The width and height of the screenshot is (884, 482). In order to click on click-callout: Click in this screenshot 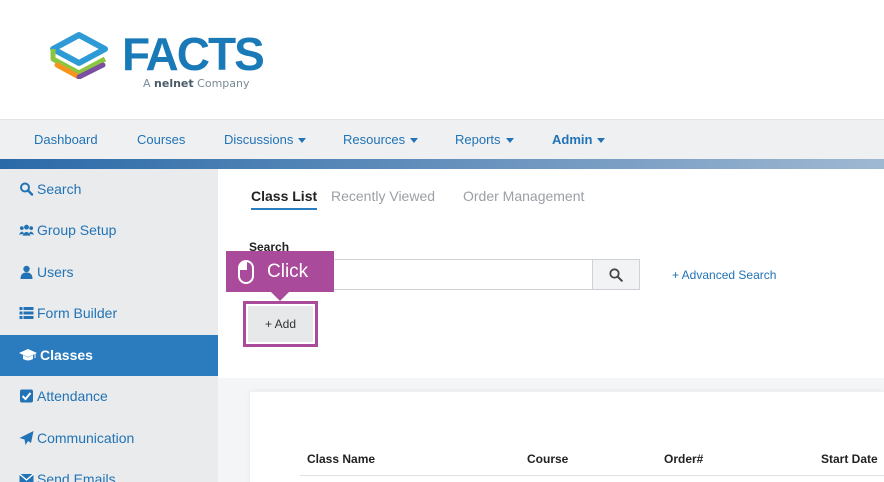, I will do `click(280, 271)`.